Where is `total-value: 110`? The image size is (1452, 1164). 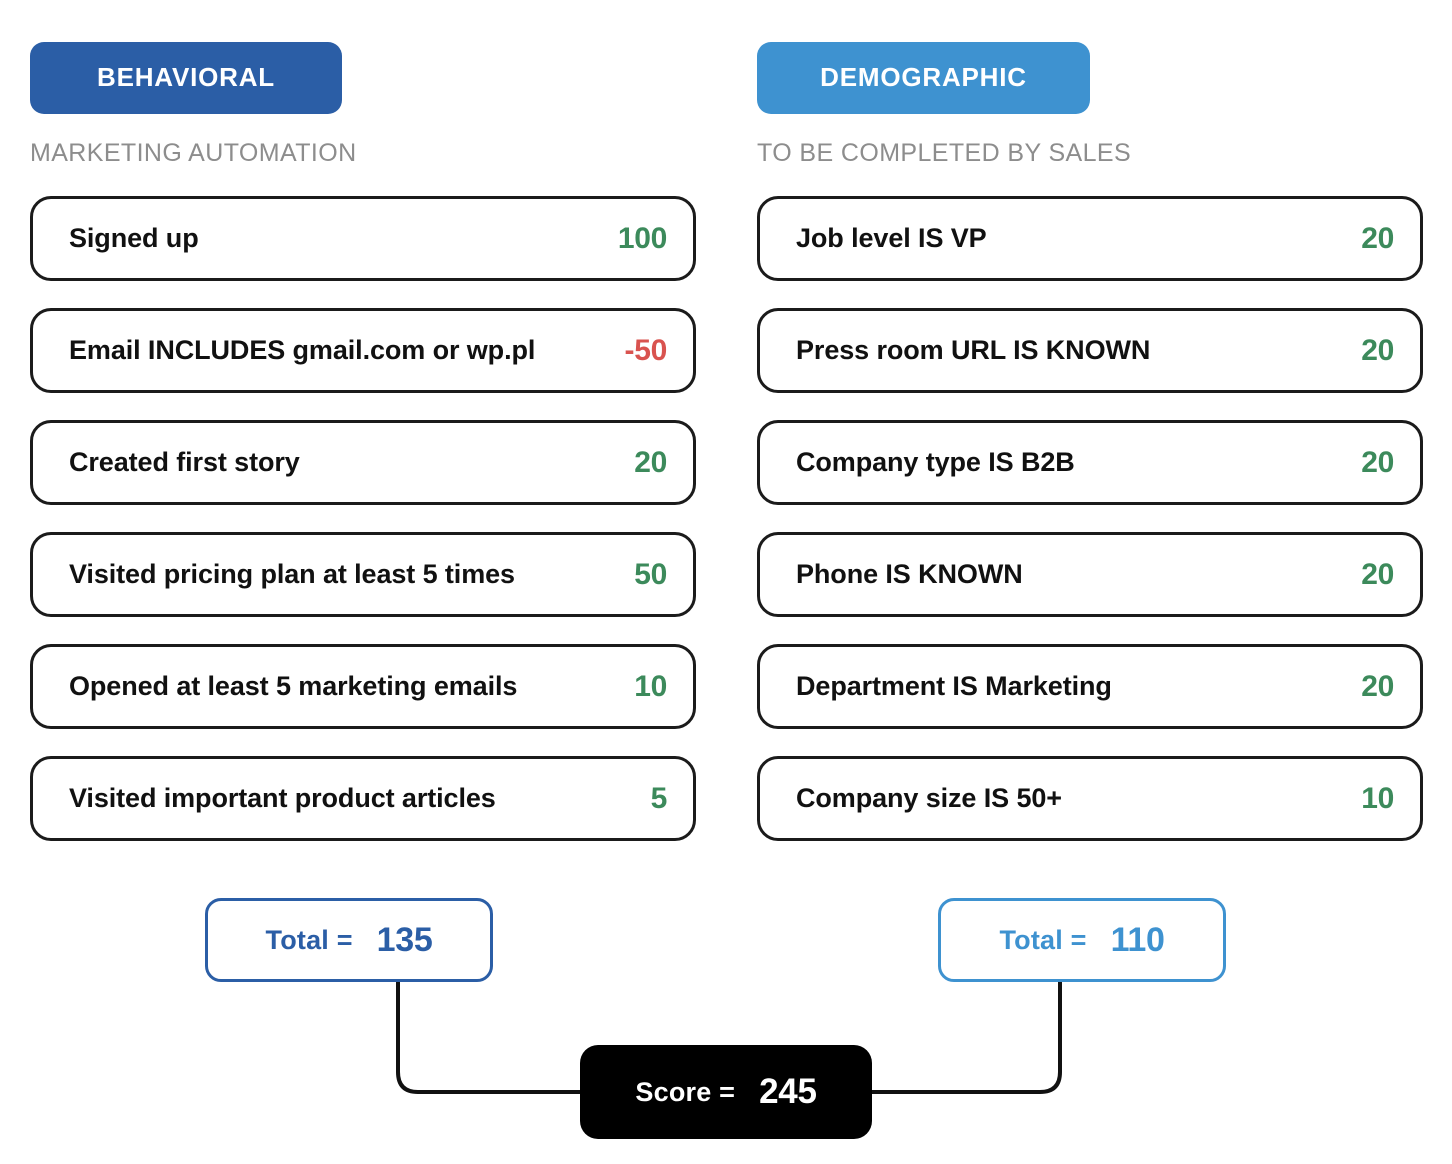
total-value: 110 is located at coordinates (1137, 939).